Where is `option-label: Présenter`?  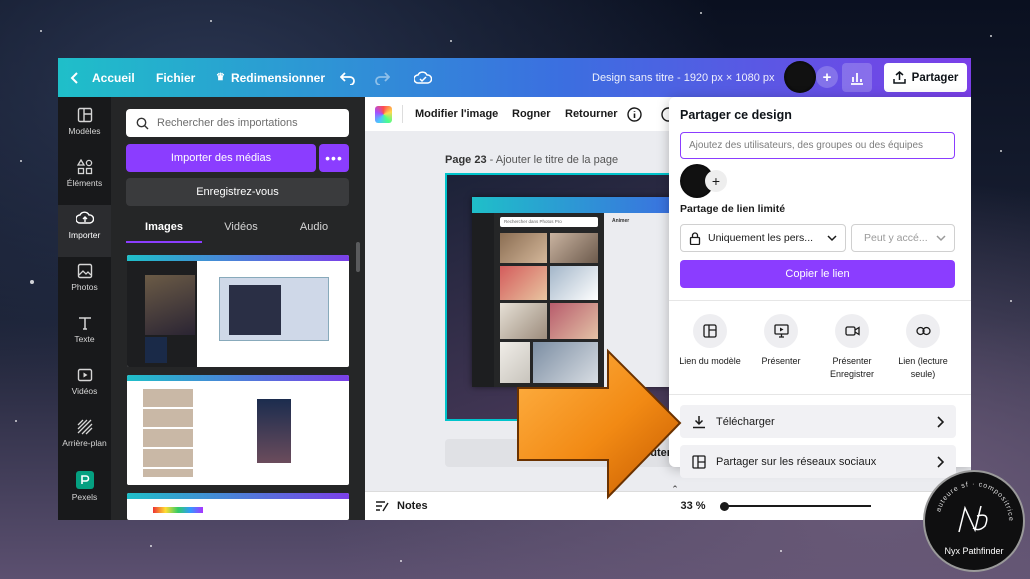
option-label: Présenter is located at coordinates (781, 361).